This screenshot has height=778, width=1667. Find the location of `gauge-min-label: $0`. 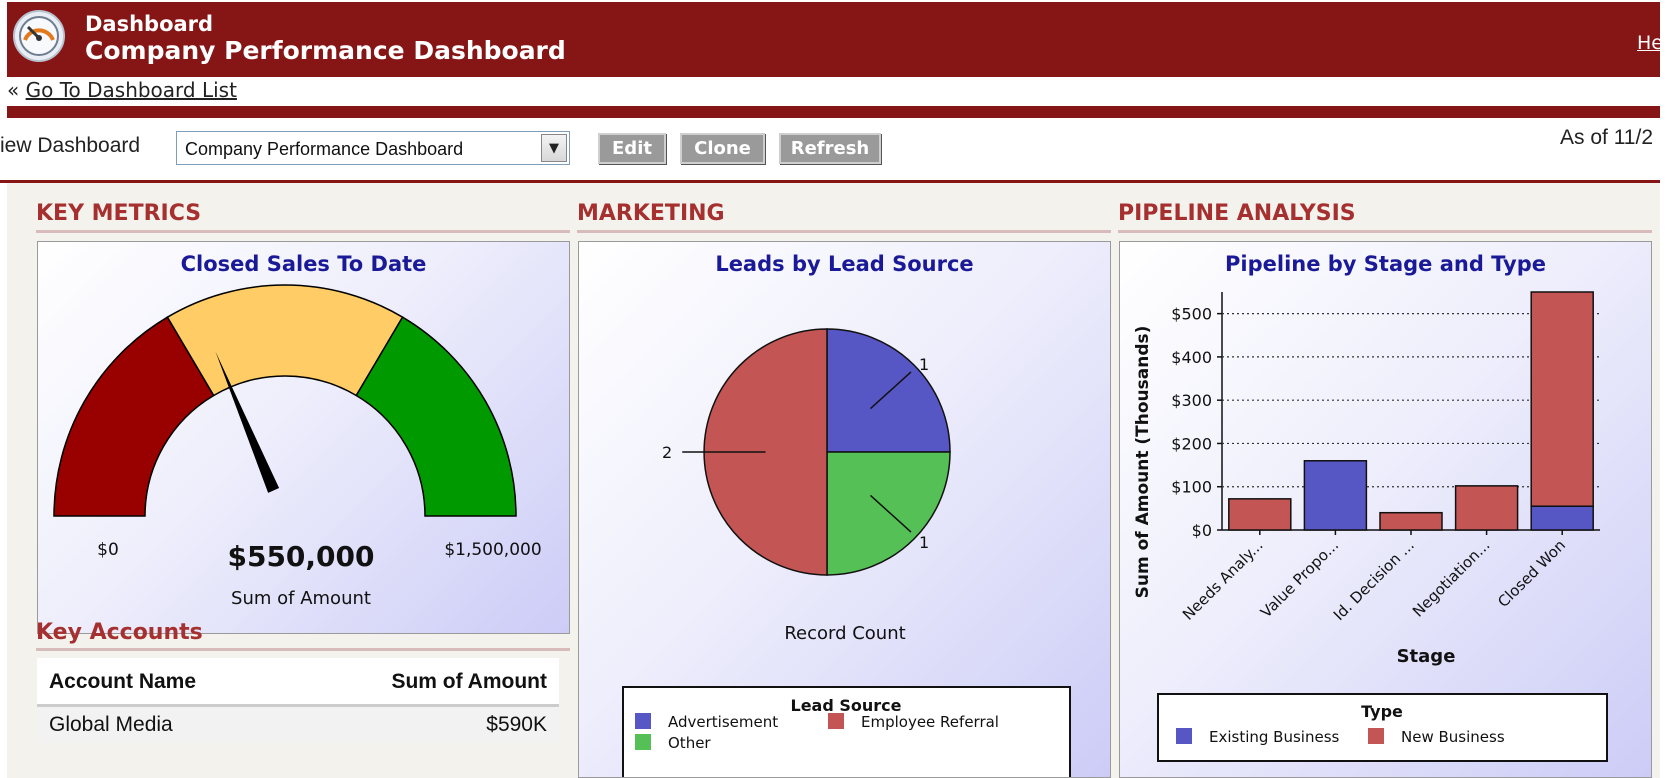

gauge-min-label: $0 is located at coordinates (108, 550).